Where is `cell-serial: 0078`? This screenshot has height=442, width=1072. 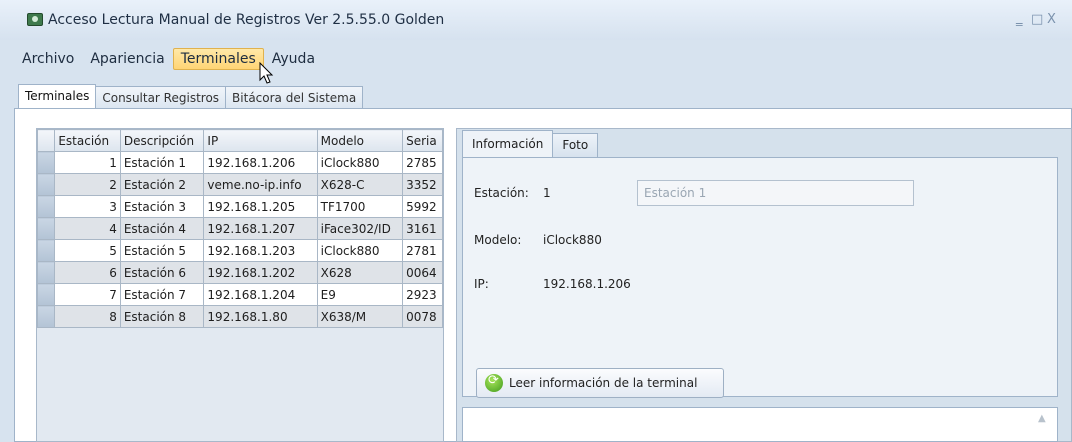 cell-serial: 0078 is located at coordinates (422, 316).